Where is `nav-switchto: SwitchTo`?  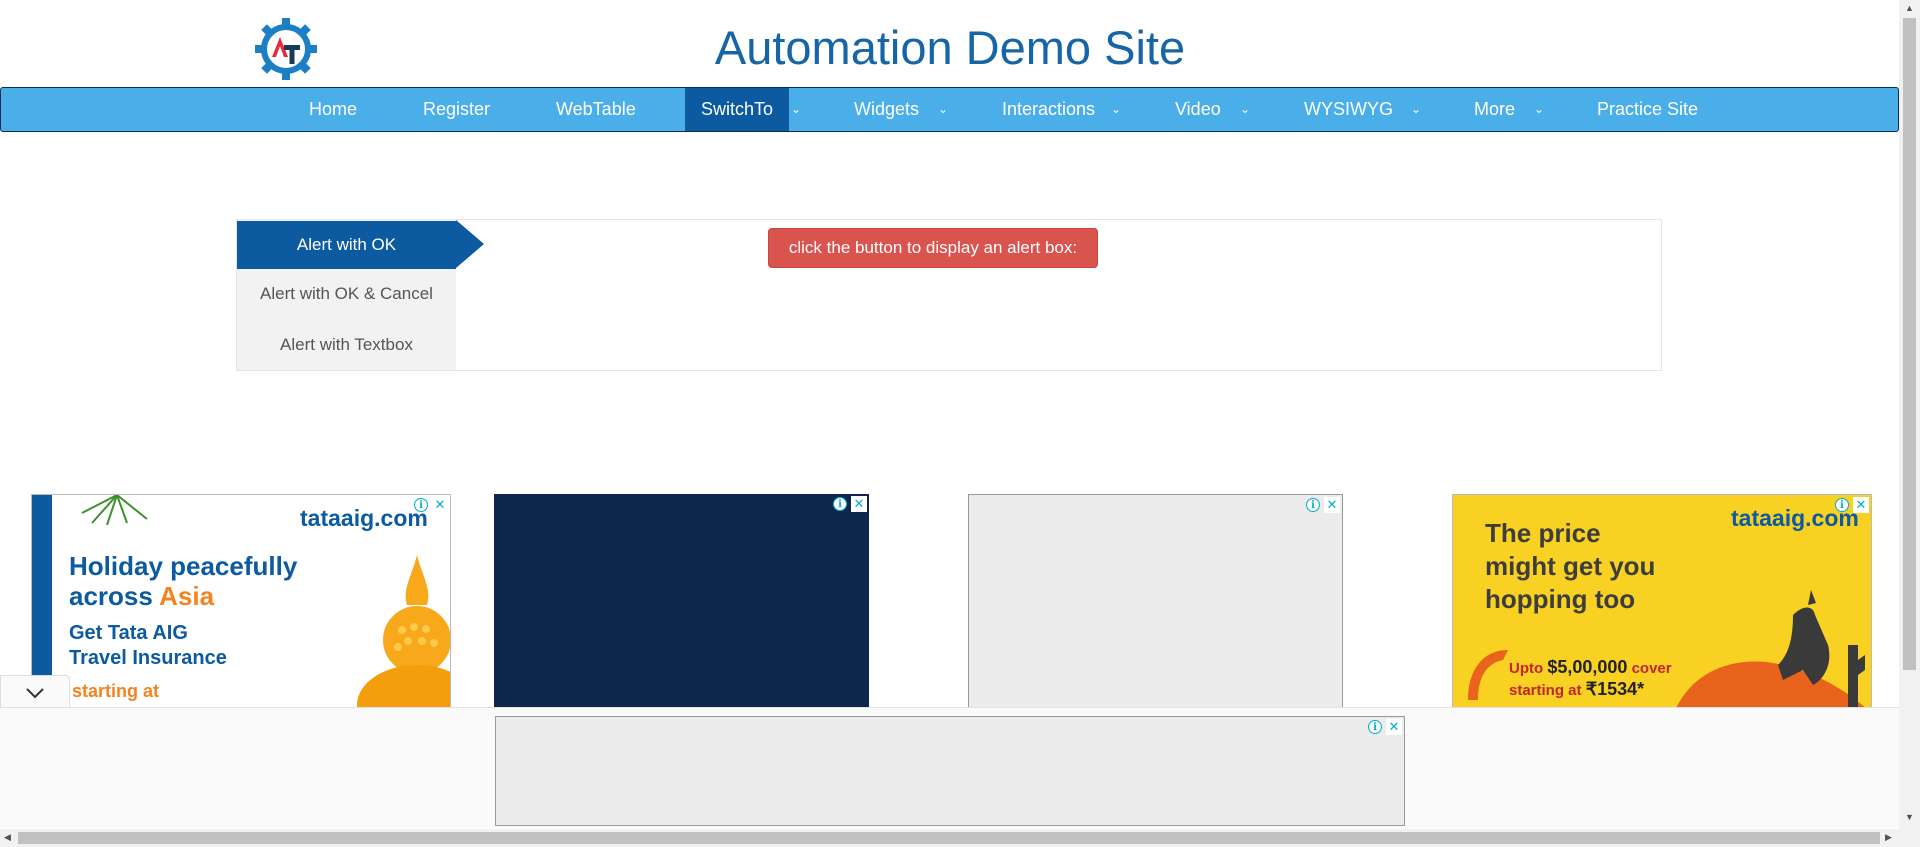 nav-switchto: SwitchTo is located at coordinates (737, 109).